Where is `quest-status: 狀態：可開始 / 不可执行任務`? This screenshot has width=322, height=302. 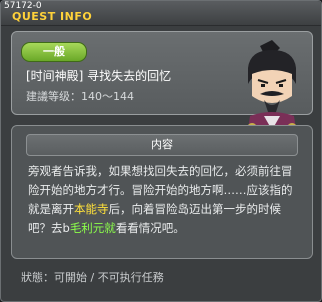 quest-status: 狀態：可開始 / 不可执行任務 is located at coordinates (92, 277).